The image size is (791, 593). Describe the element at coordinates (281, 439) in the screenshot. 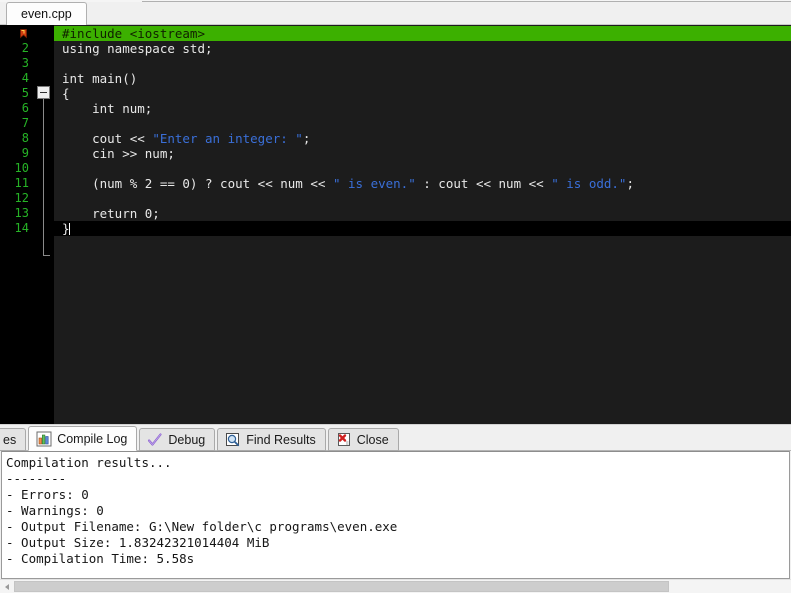

I see `panel-tab-label: Find Results` at that location.